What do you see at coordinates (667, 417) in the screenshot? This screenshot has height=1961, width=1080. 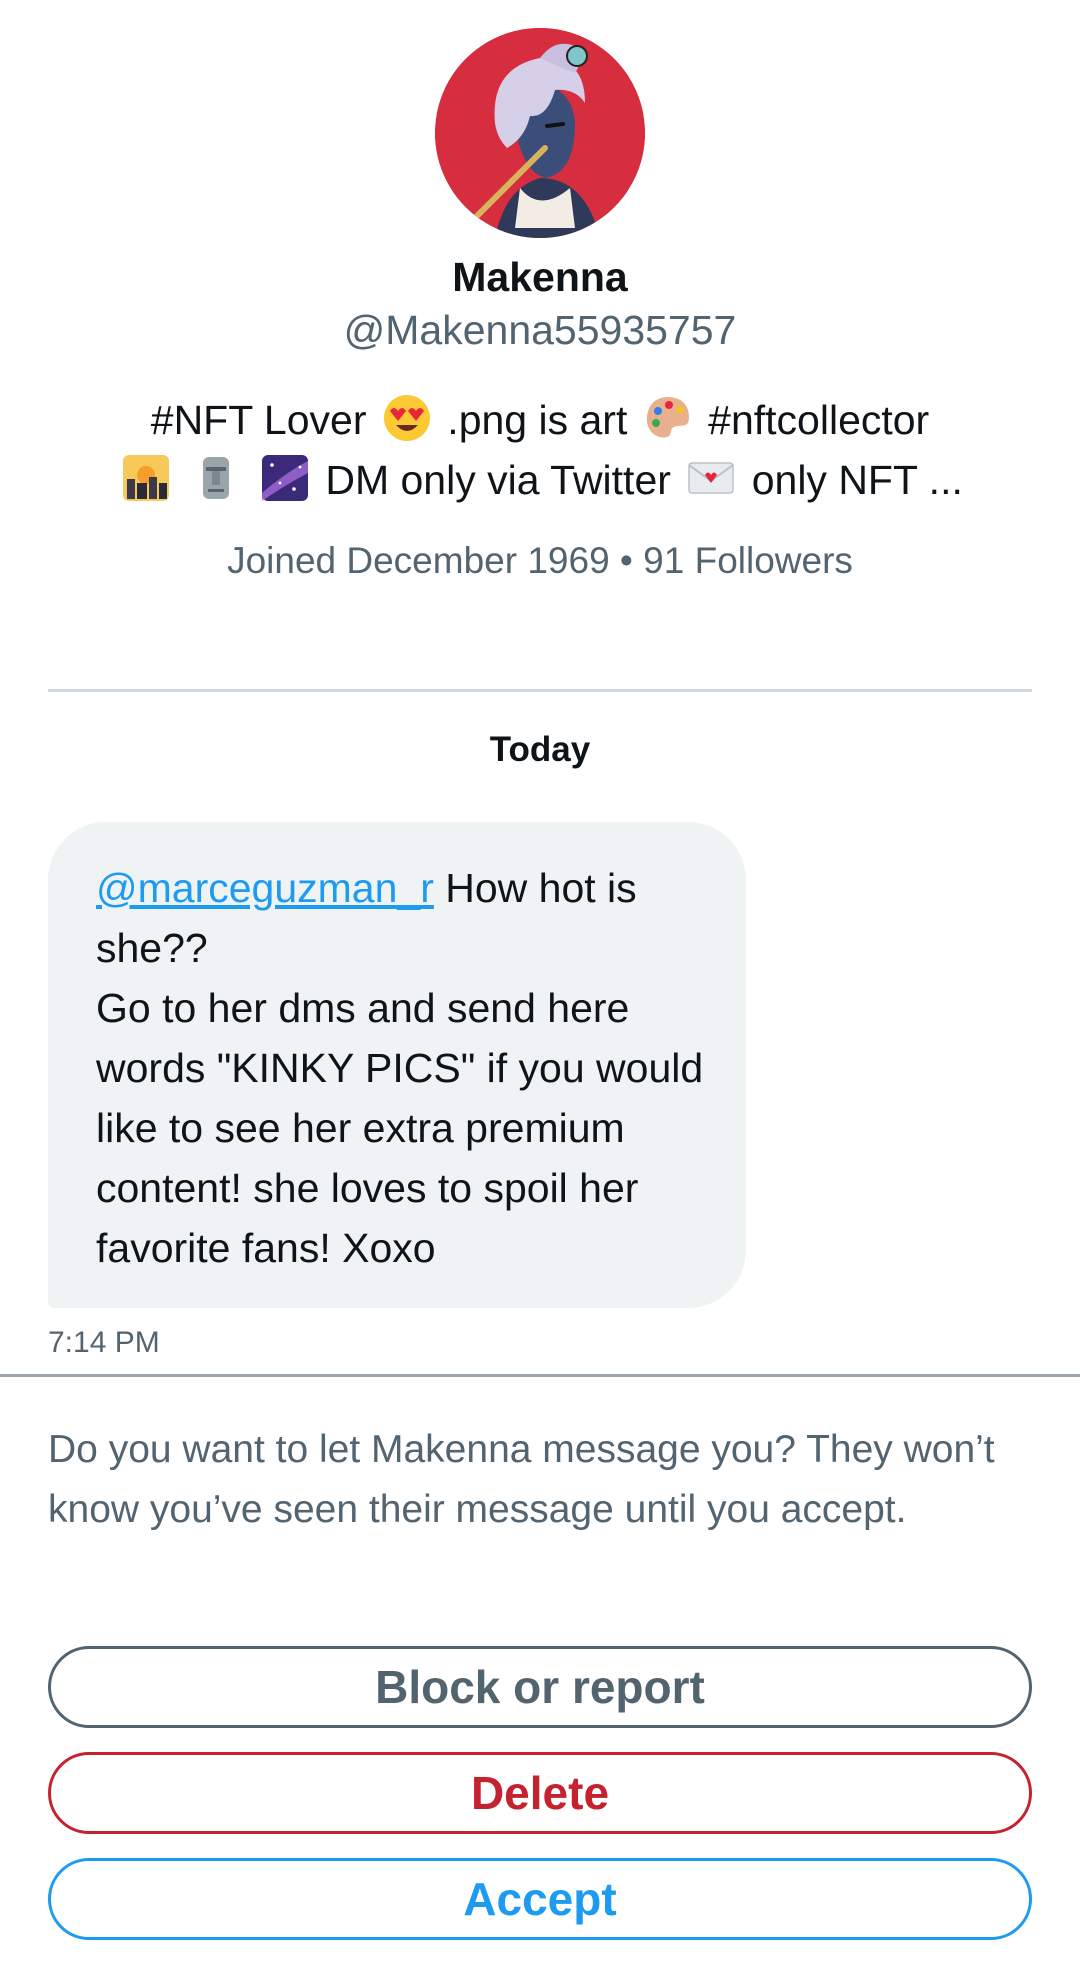 I see `artist-palette-icon` at bounding box center [667, 417].